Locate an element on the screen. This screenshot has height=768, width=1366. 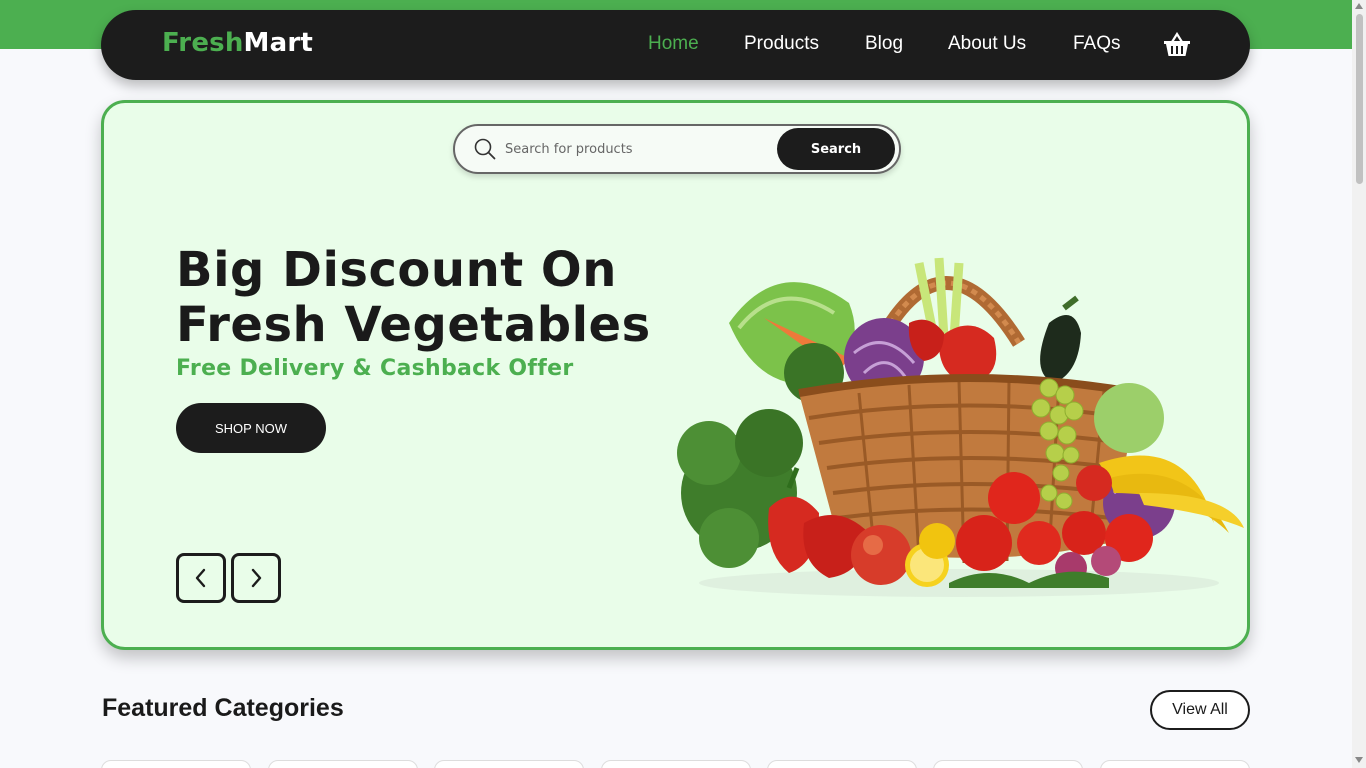
nav-link-about-us: About Us is located at coordinates (987, 44).